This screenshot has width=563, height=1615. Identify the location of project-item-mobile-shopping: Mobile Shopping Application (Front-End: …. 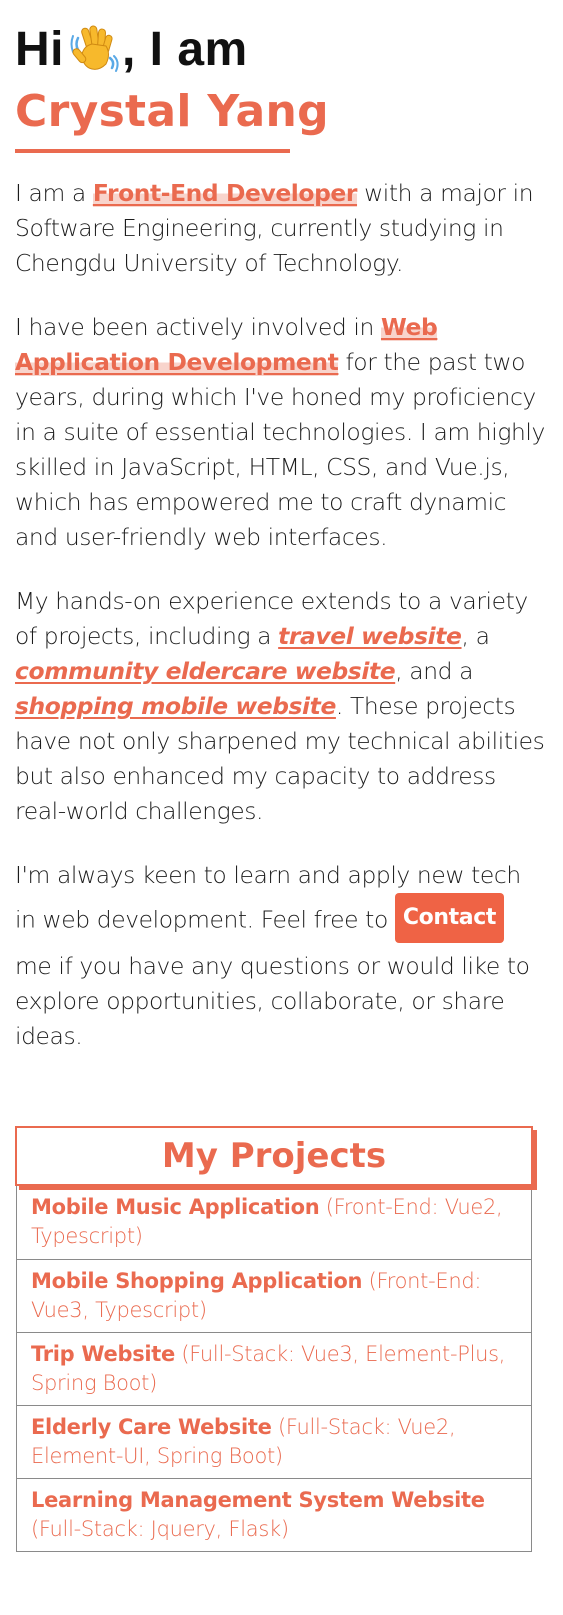
(274, 1295).